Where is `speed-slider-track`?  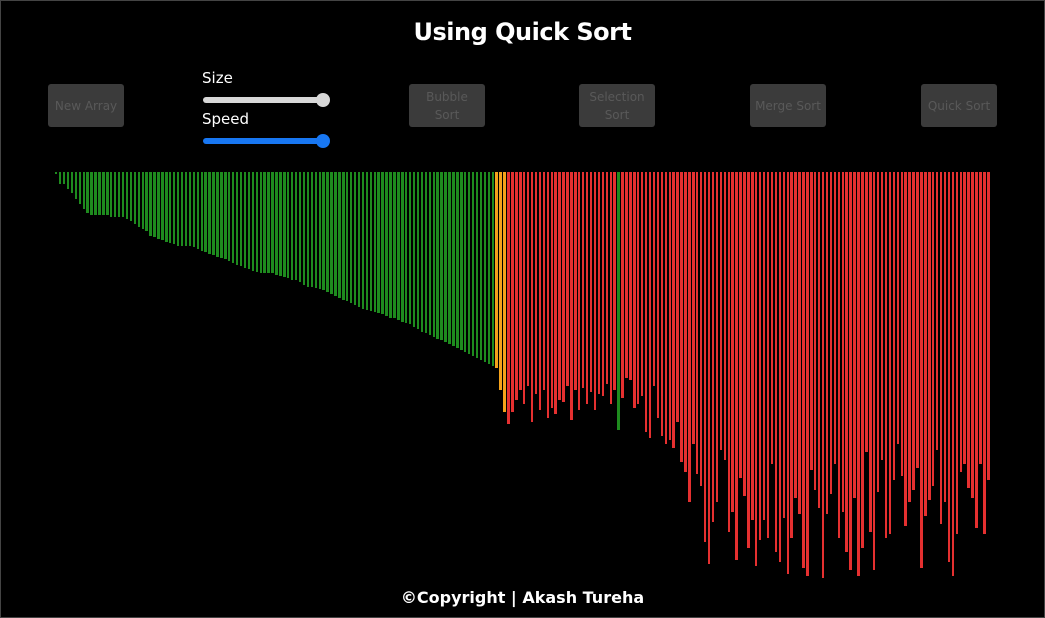
speed-slider-track is located at coordinates (263, 141).